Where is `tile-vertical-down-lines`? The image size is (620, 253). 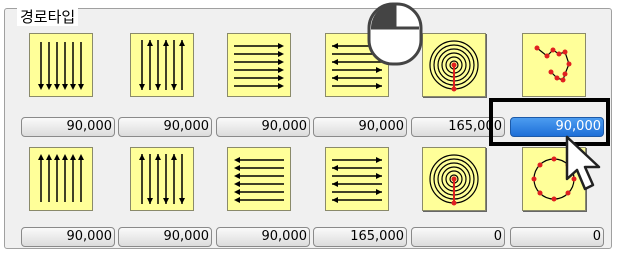
tile-vertical-down-lines is located at coordinates (61, 65).